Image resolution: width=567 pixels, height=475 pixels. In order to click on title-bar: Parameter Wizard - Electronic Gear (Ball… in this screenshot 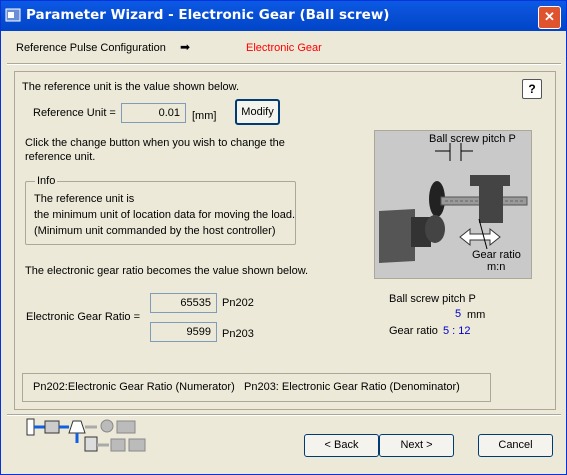, I will do `click(283, 16)`.